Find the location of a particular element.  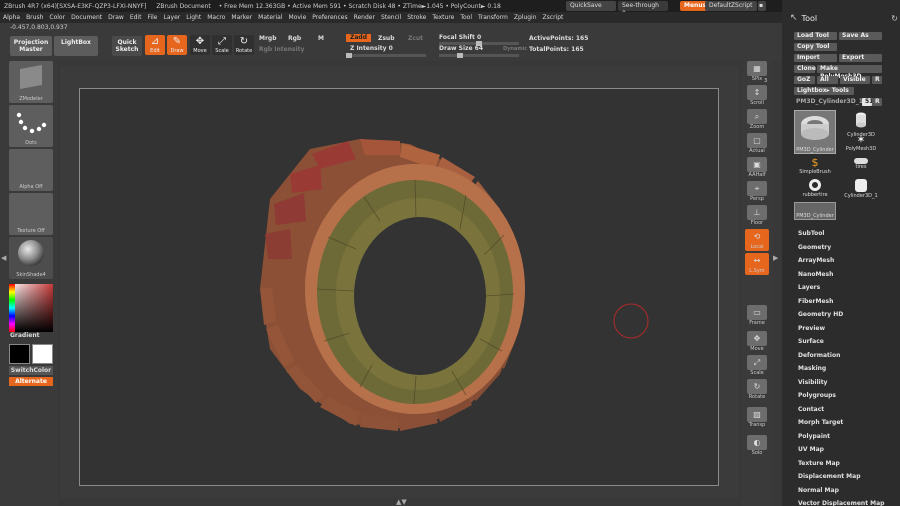

make-polymesh-button: Make PolyMesh3D is located at coordinates (849, 72).